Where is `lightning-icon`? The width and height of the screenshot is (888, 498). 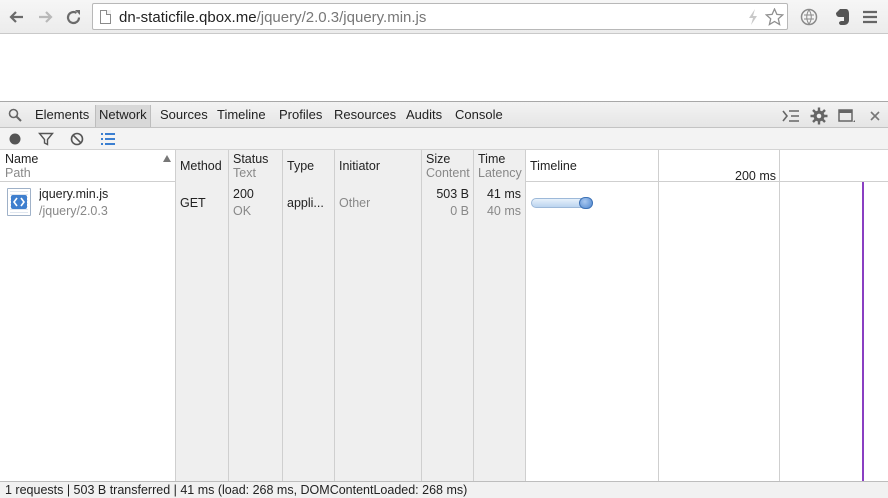
lightning-icon is located at coordinates (753, 19).